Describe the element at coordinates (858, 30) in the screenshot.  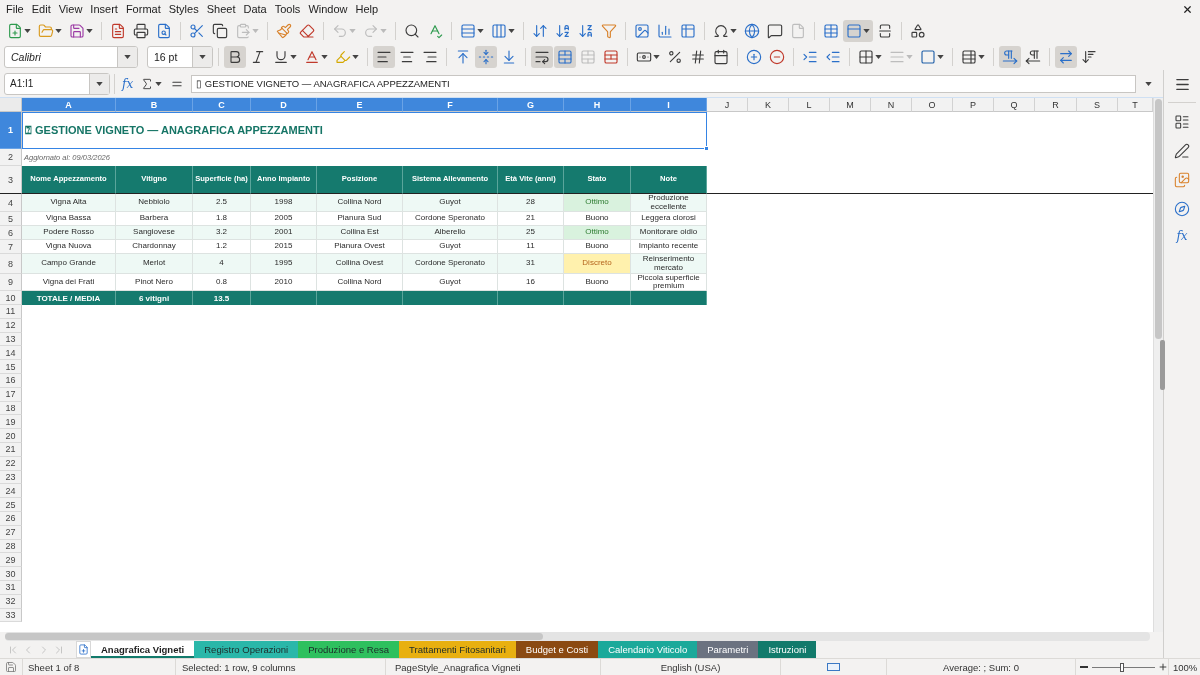
I see `freeze-rows-button` at that location.